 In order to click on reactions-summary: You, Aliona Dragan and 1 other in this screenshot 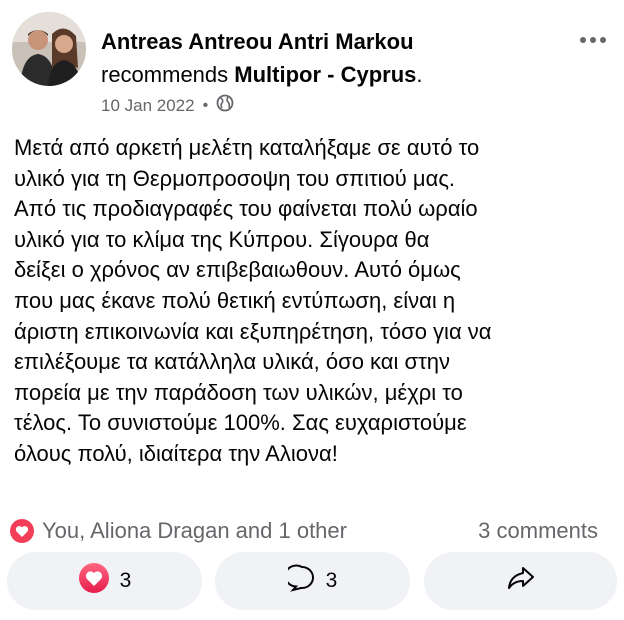, I will do `click(194, 531)`.